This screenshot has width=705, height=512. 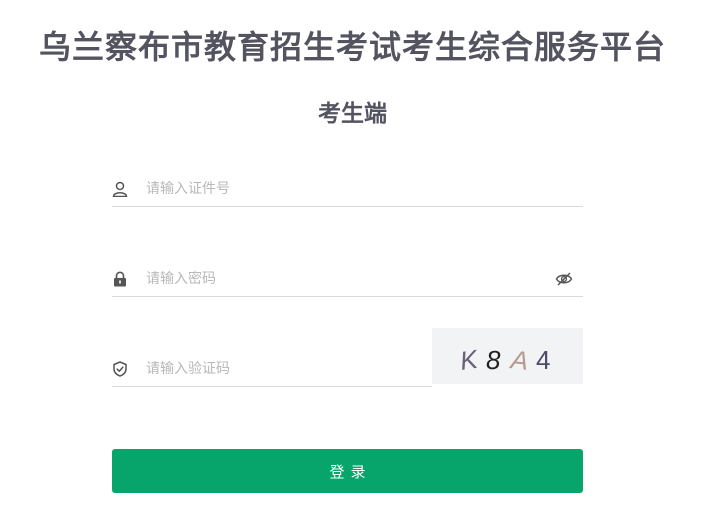 What do you see at coordinates (347, 471) in the screenshot?
I see `login-button: 登录` at bounding box center [347, 471].